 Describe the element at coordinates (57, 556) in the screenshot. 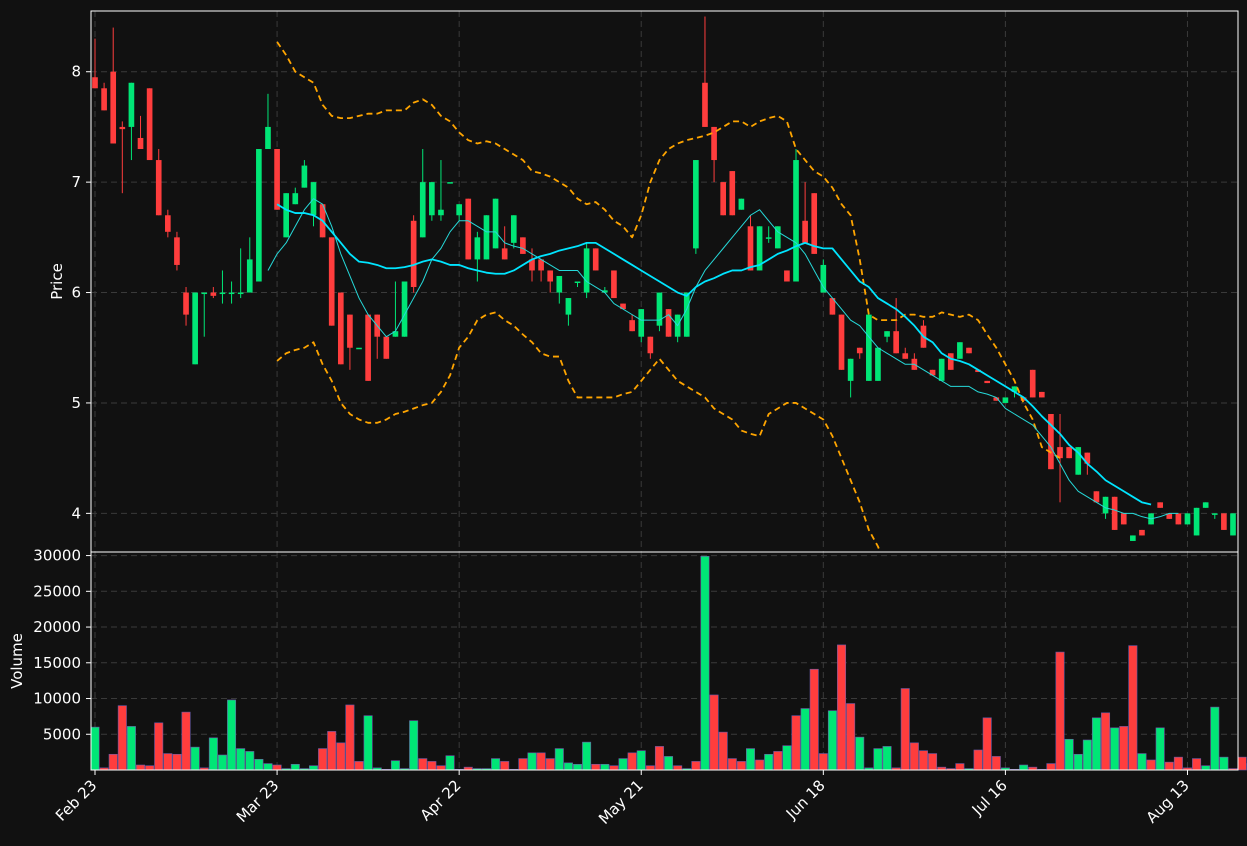

I see `volume-tick-label: 30000` at that location.